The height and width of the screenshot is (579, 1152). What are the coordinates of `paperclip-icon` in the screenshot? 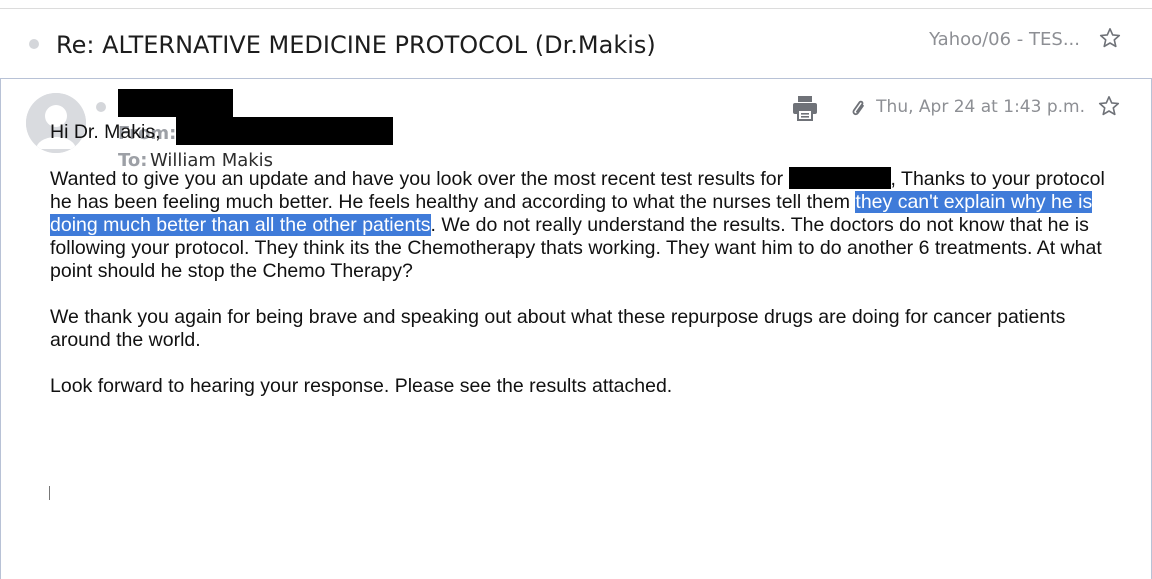 It's located at (859, 109).